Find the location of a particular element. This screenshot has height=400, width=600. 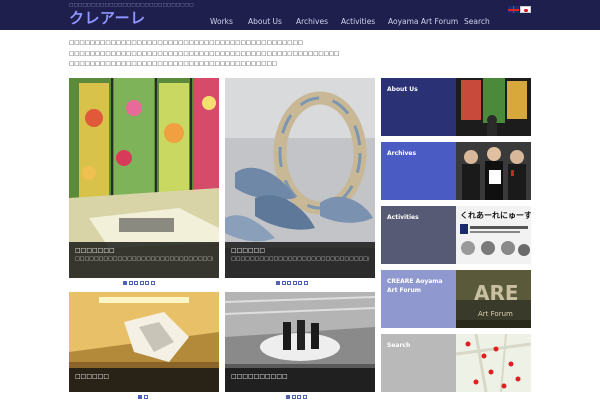

side-menu-about-us: About Us is located at coordinates (456, 107).